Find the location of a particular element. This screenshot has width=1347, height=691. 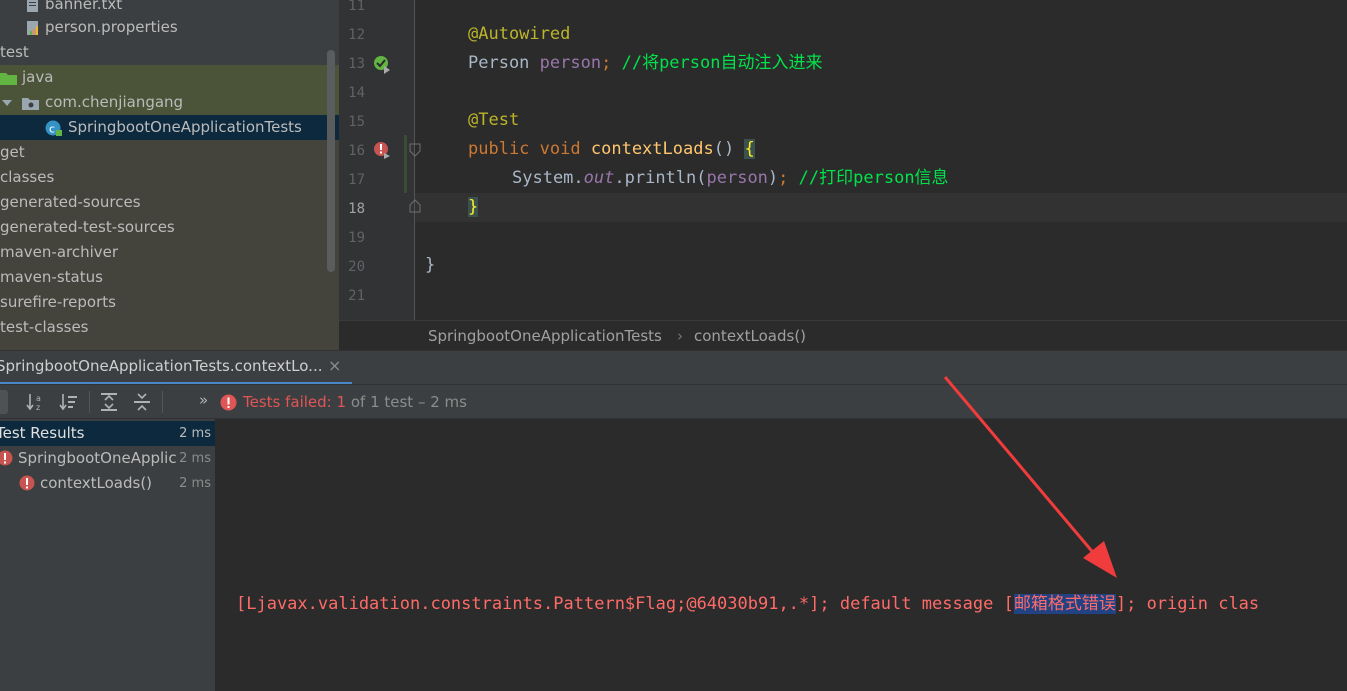

line-number: 14 is located at coordinates (356, 93).